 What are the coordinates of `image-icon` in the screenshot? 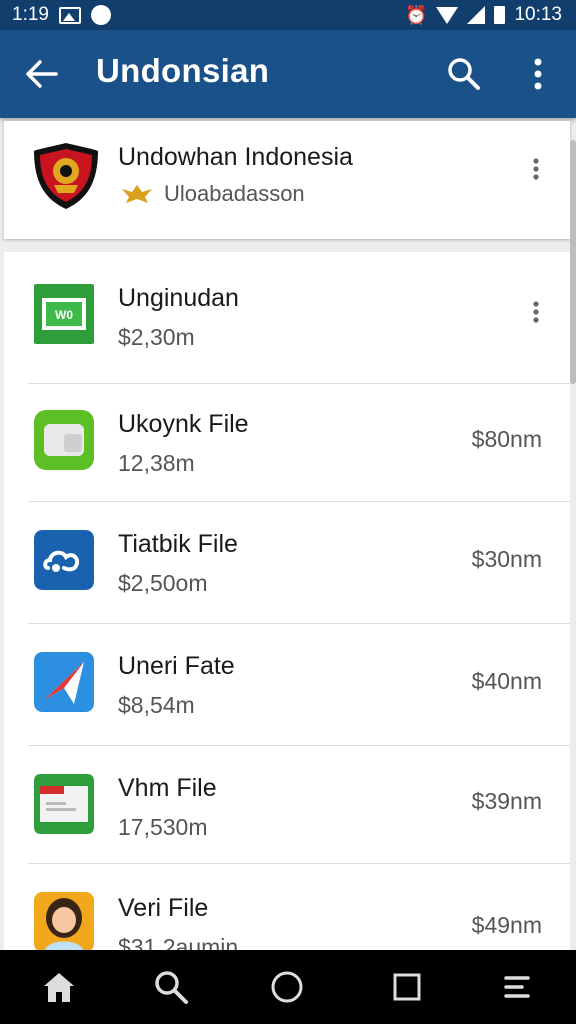 It's located at (69, 15).